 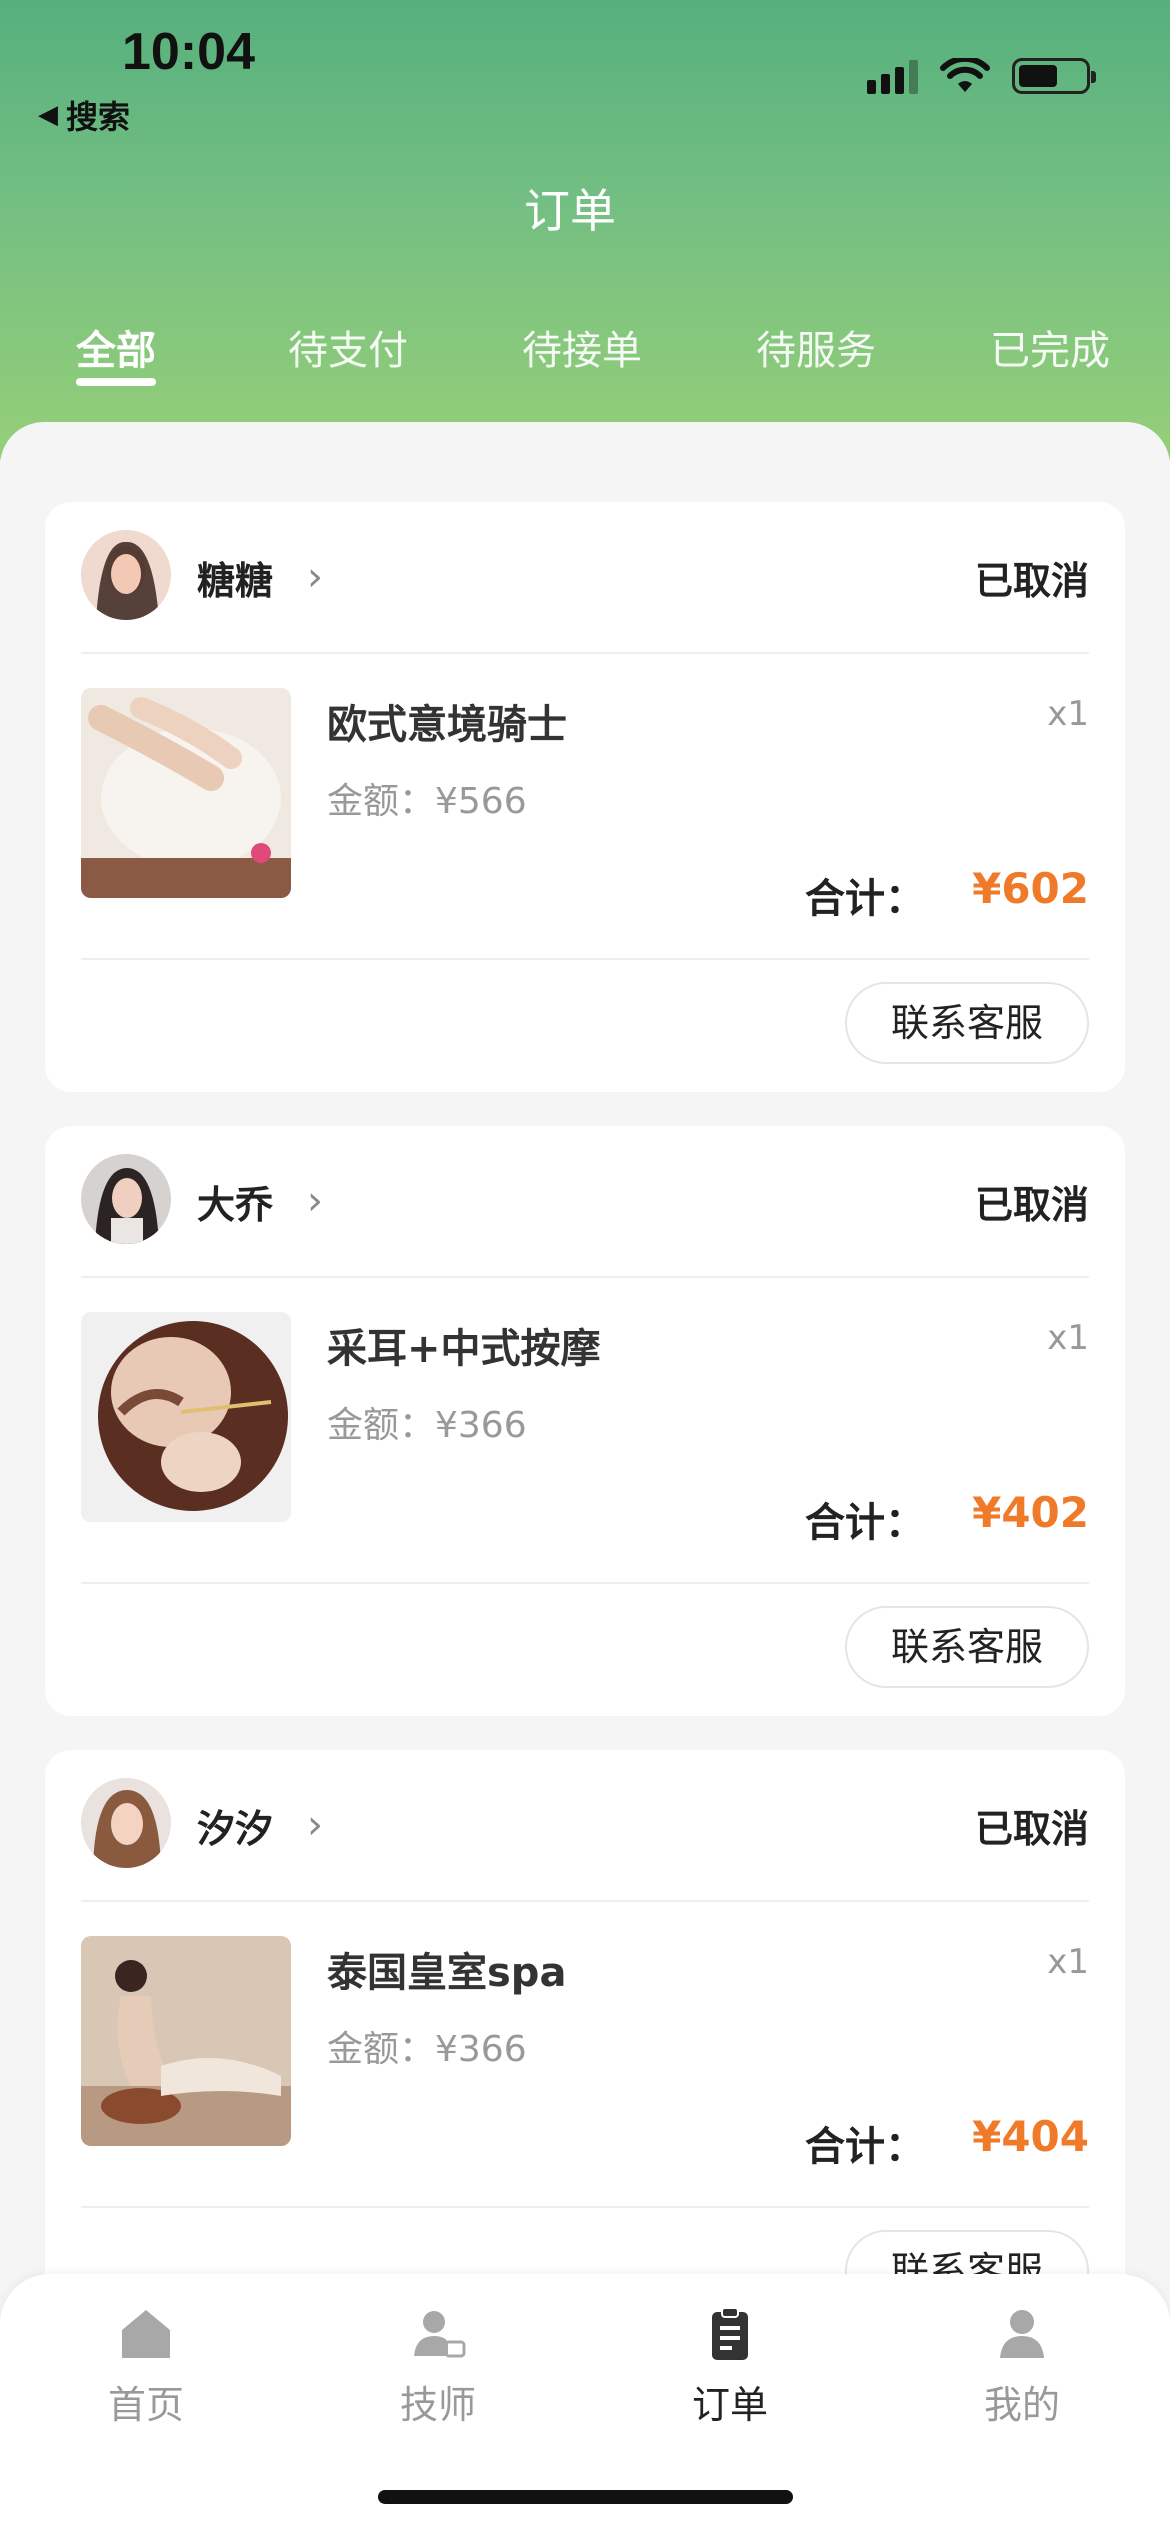 What do you see at coordinates (146, 2334) in the screenshot?
I see `home-icon` at bounding box center [146, 2334].